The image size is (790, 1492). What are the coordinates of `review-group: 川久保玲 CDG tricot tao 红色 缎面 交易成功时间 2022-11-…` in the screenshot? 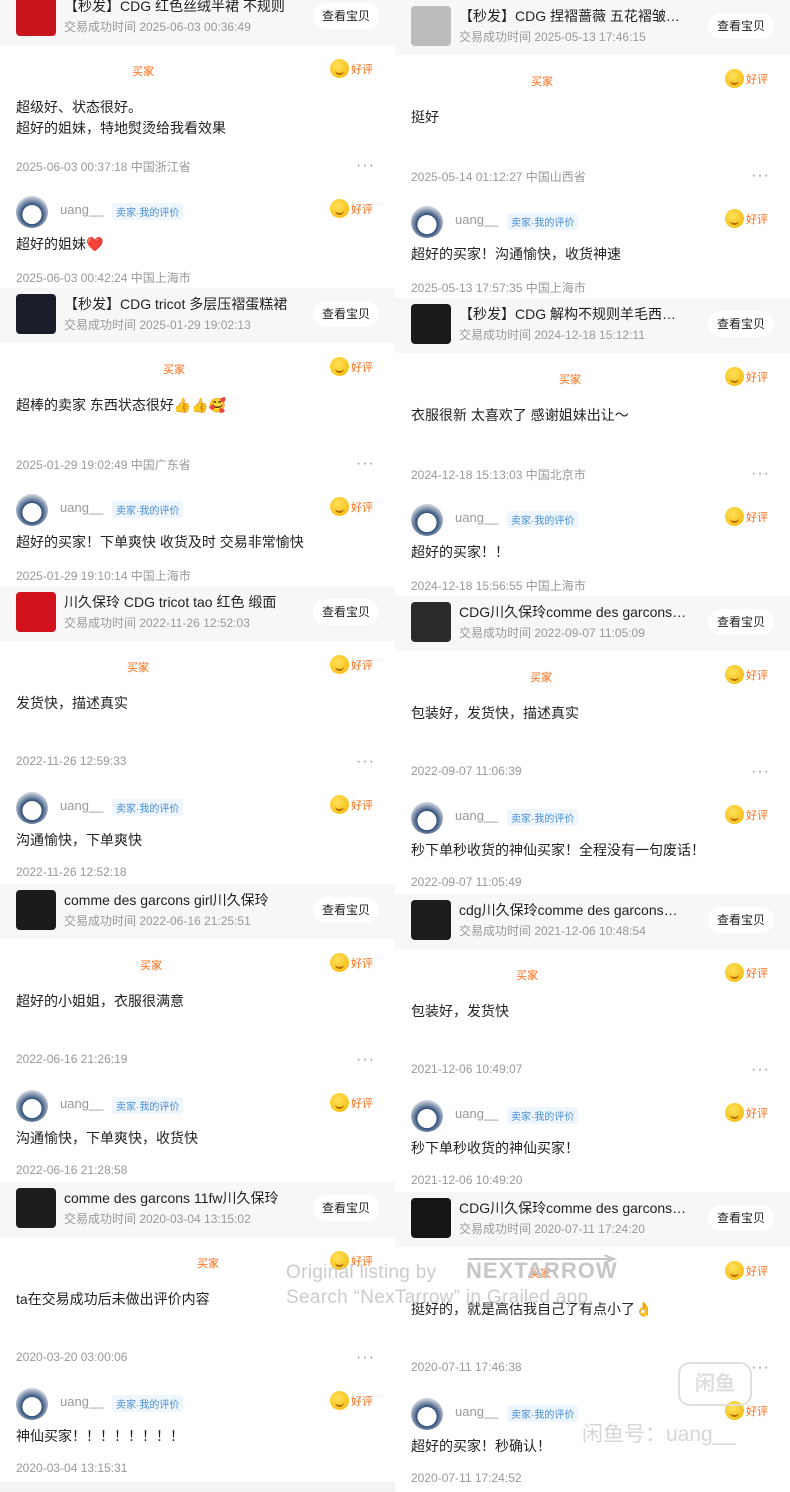 It's located at (197, 736).